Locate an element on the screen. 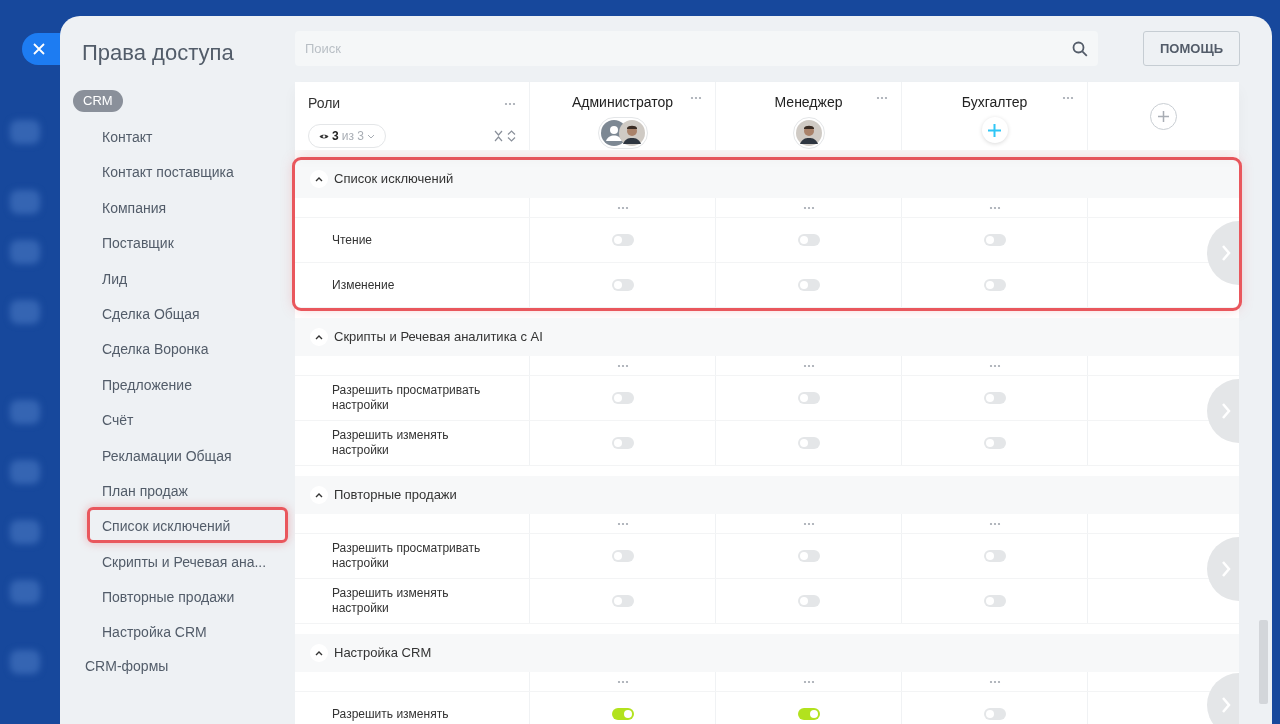 The height and width of the screenshot is (724, 1280). search-icon is located at coordinates (1080, 48).